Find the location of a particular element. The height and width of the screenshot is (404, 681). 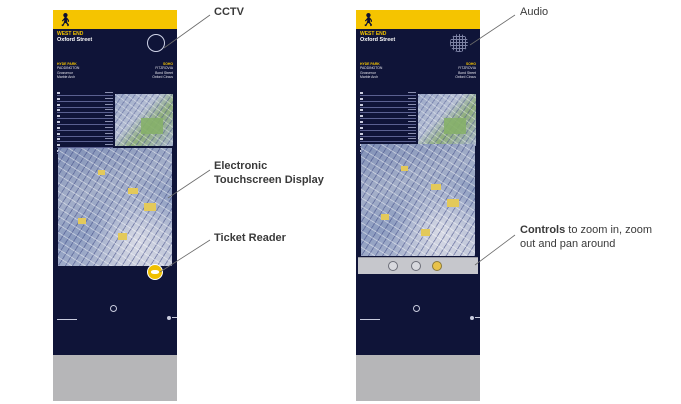

callout-audio: Audio is located at coordinates (534, 12).